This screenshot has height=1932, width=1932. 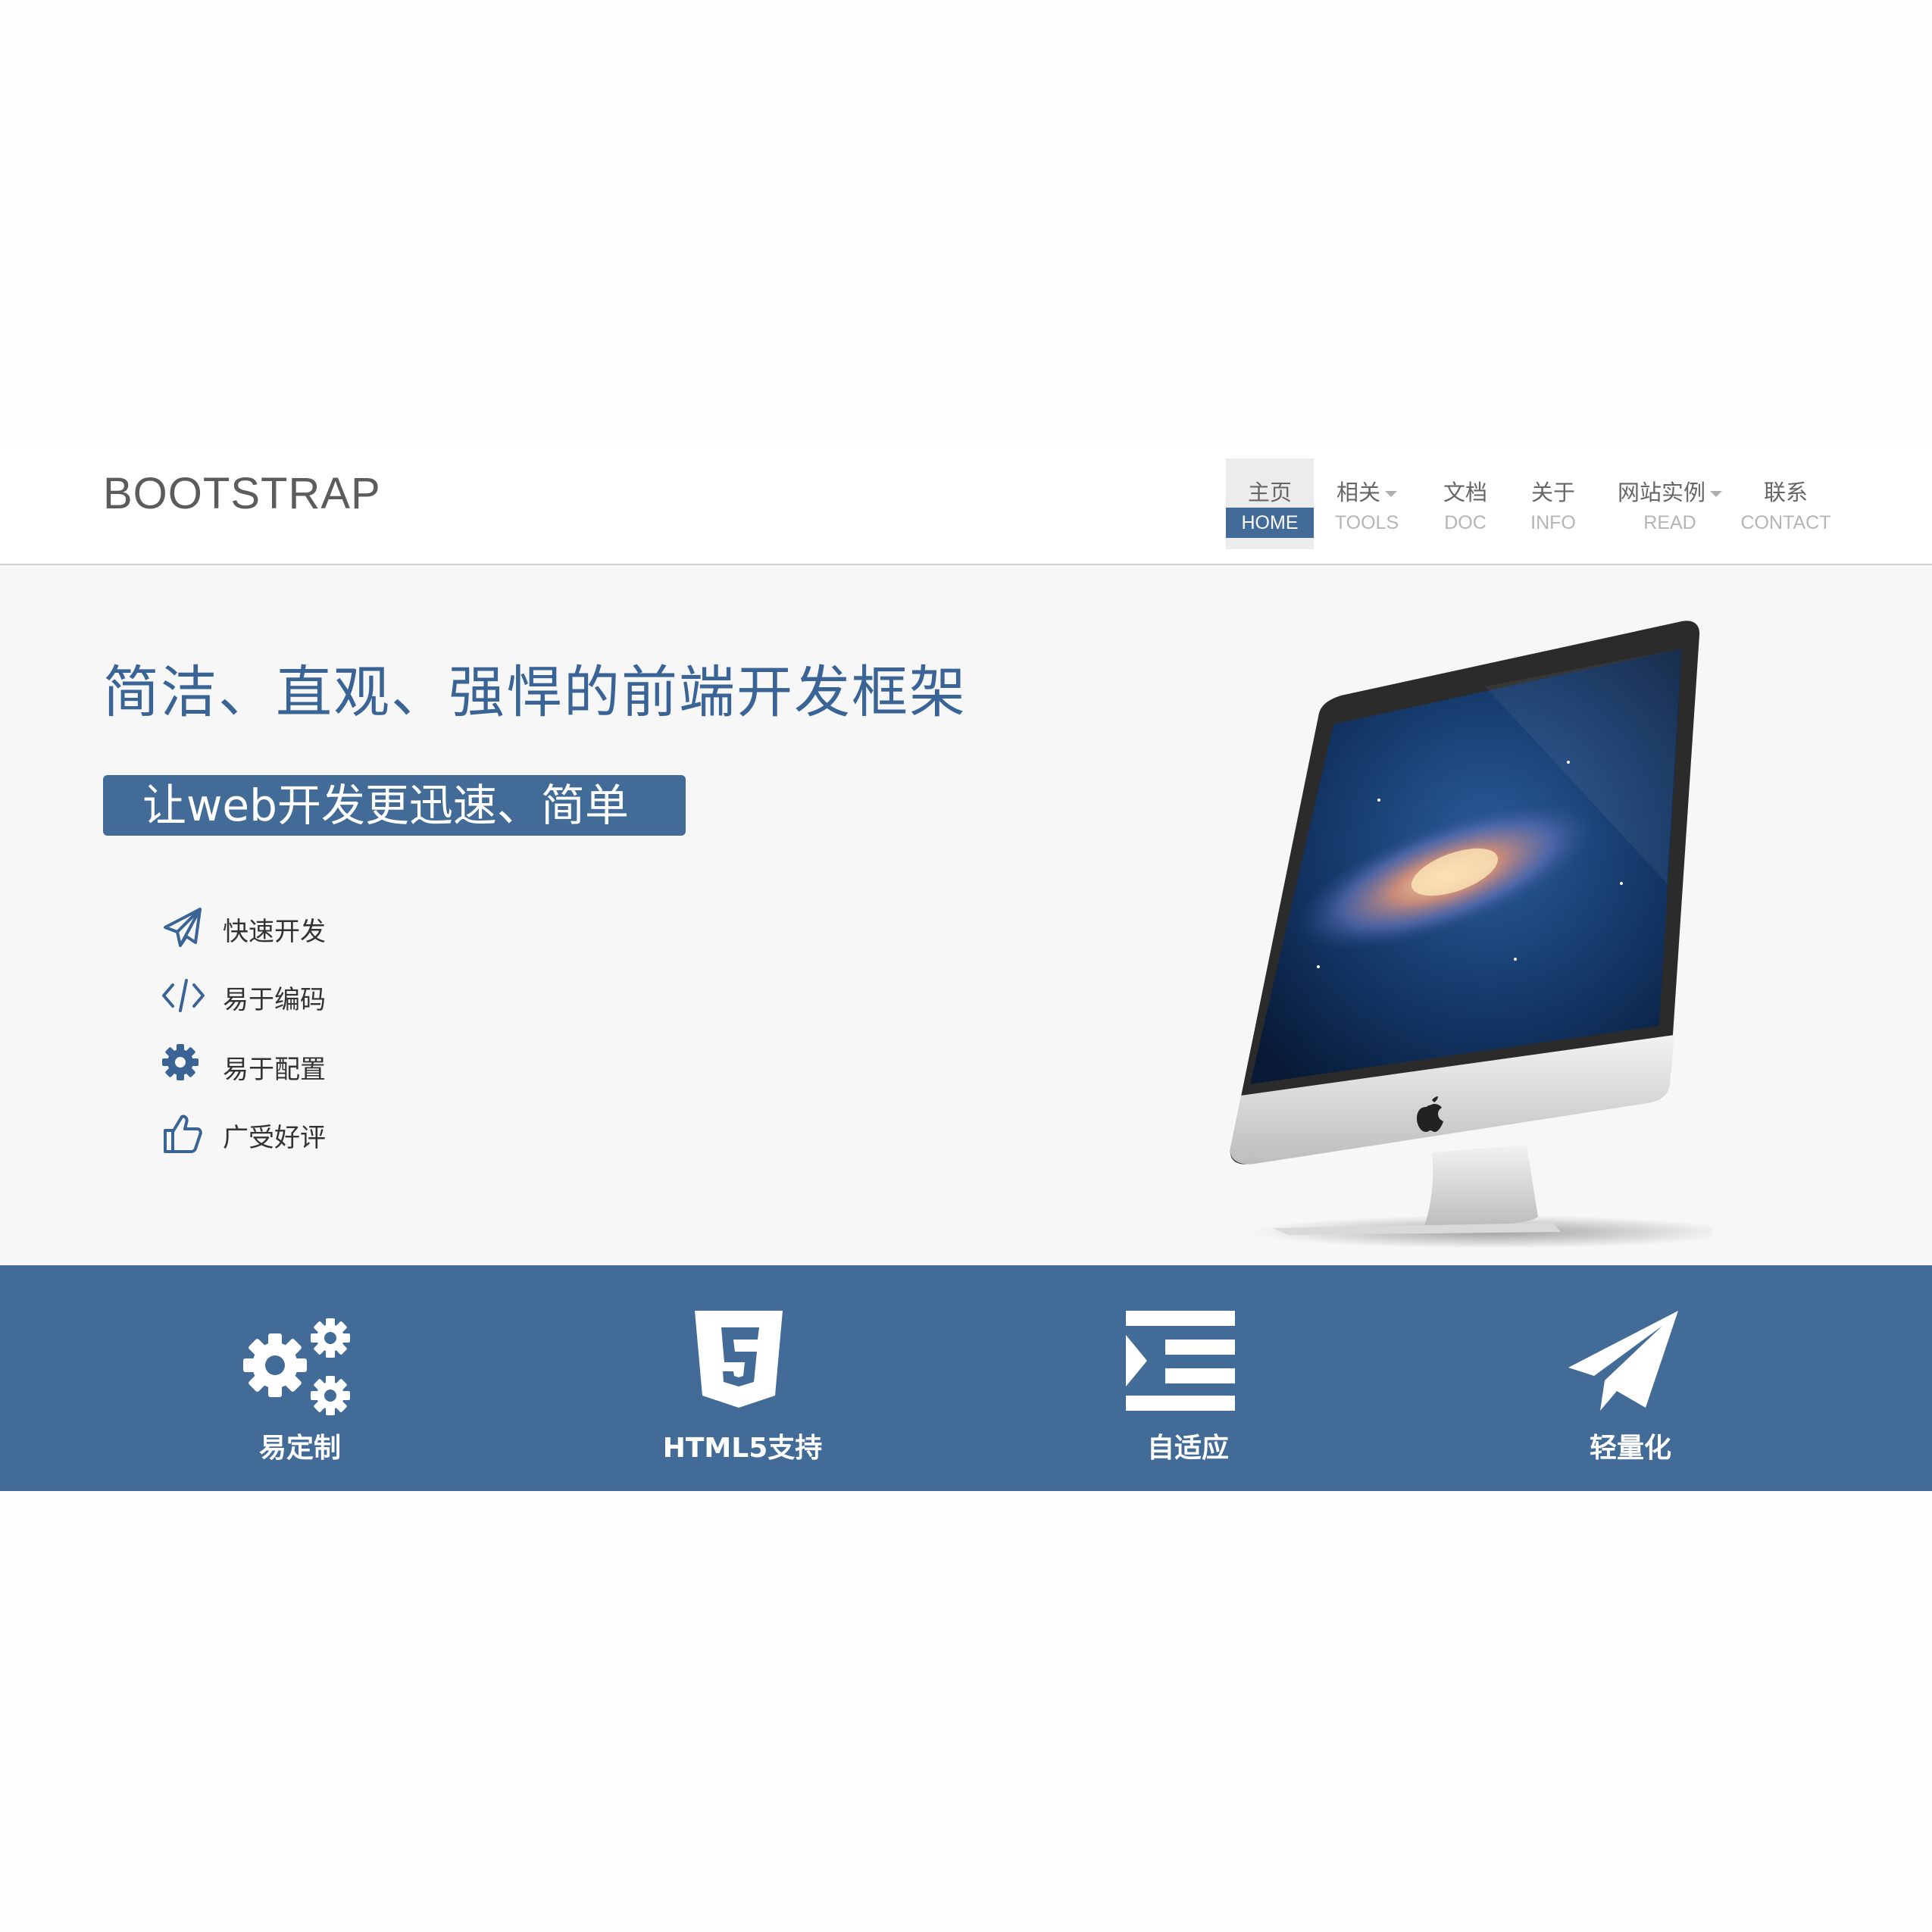 I want to click on nav-item-read-en: READ, so click(x=1669, y=522).